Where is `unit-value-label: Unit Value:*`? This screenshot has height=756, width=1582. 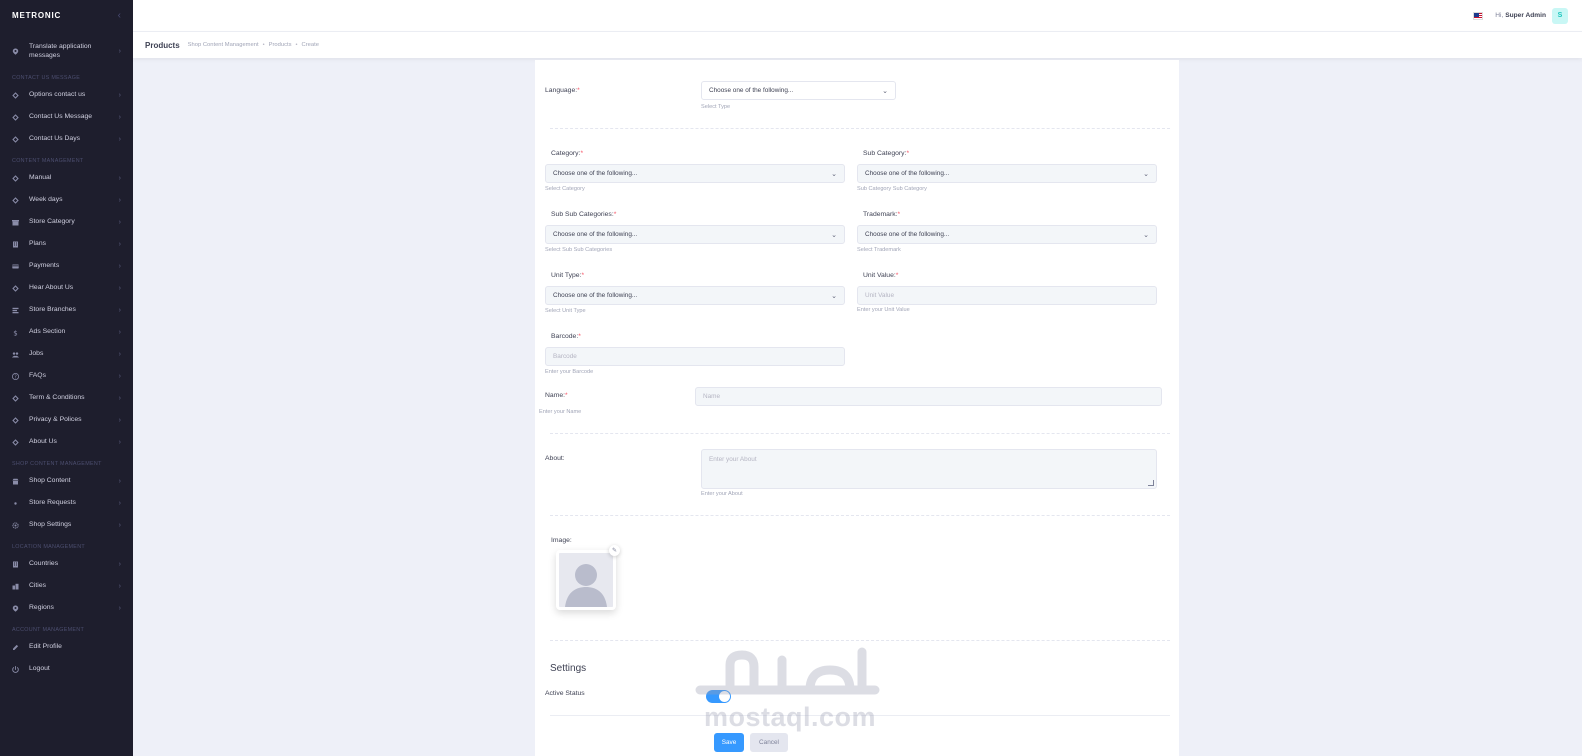
unit-value-label: Unit Value:* is located at coordinates (881, 275).